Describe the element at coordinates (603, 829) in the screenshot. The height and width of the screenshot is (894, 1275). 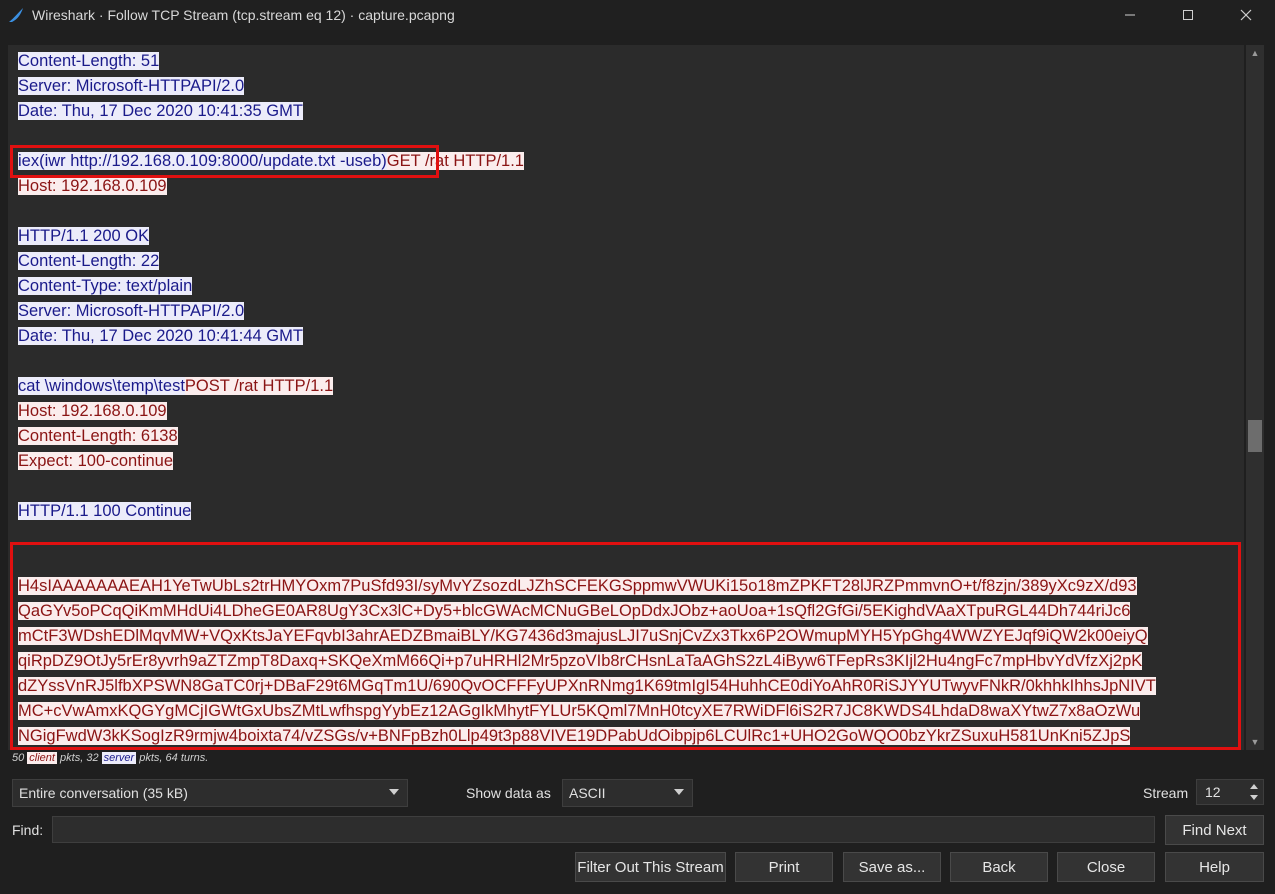
I see `find-input` at that location.